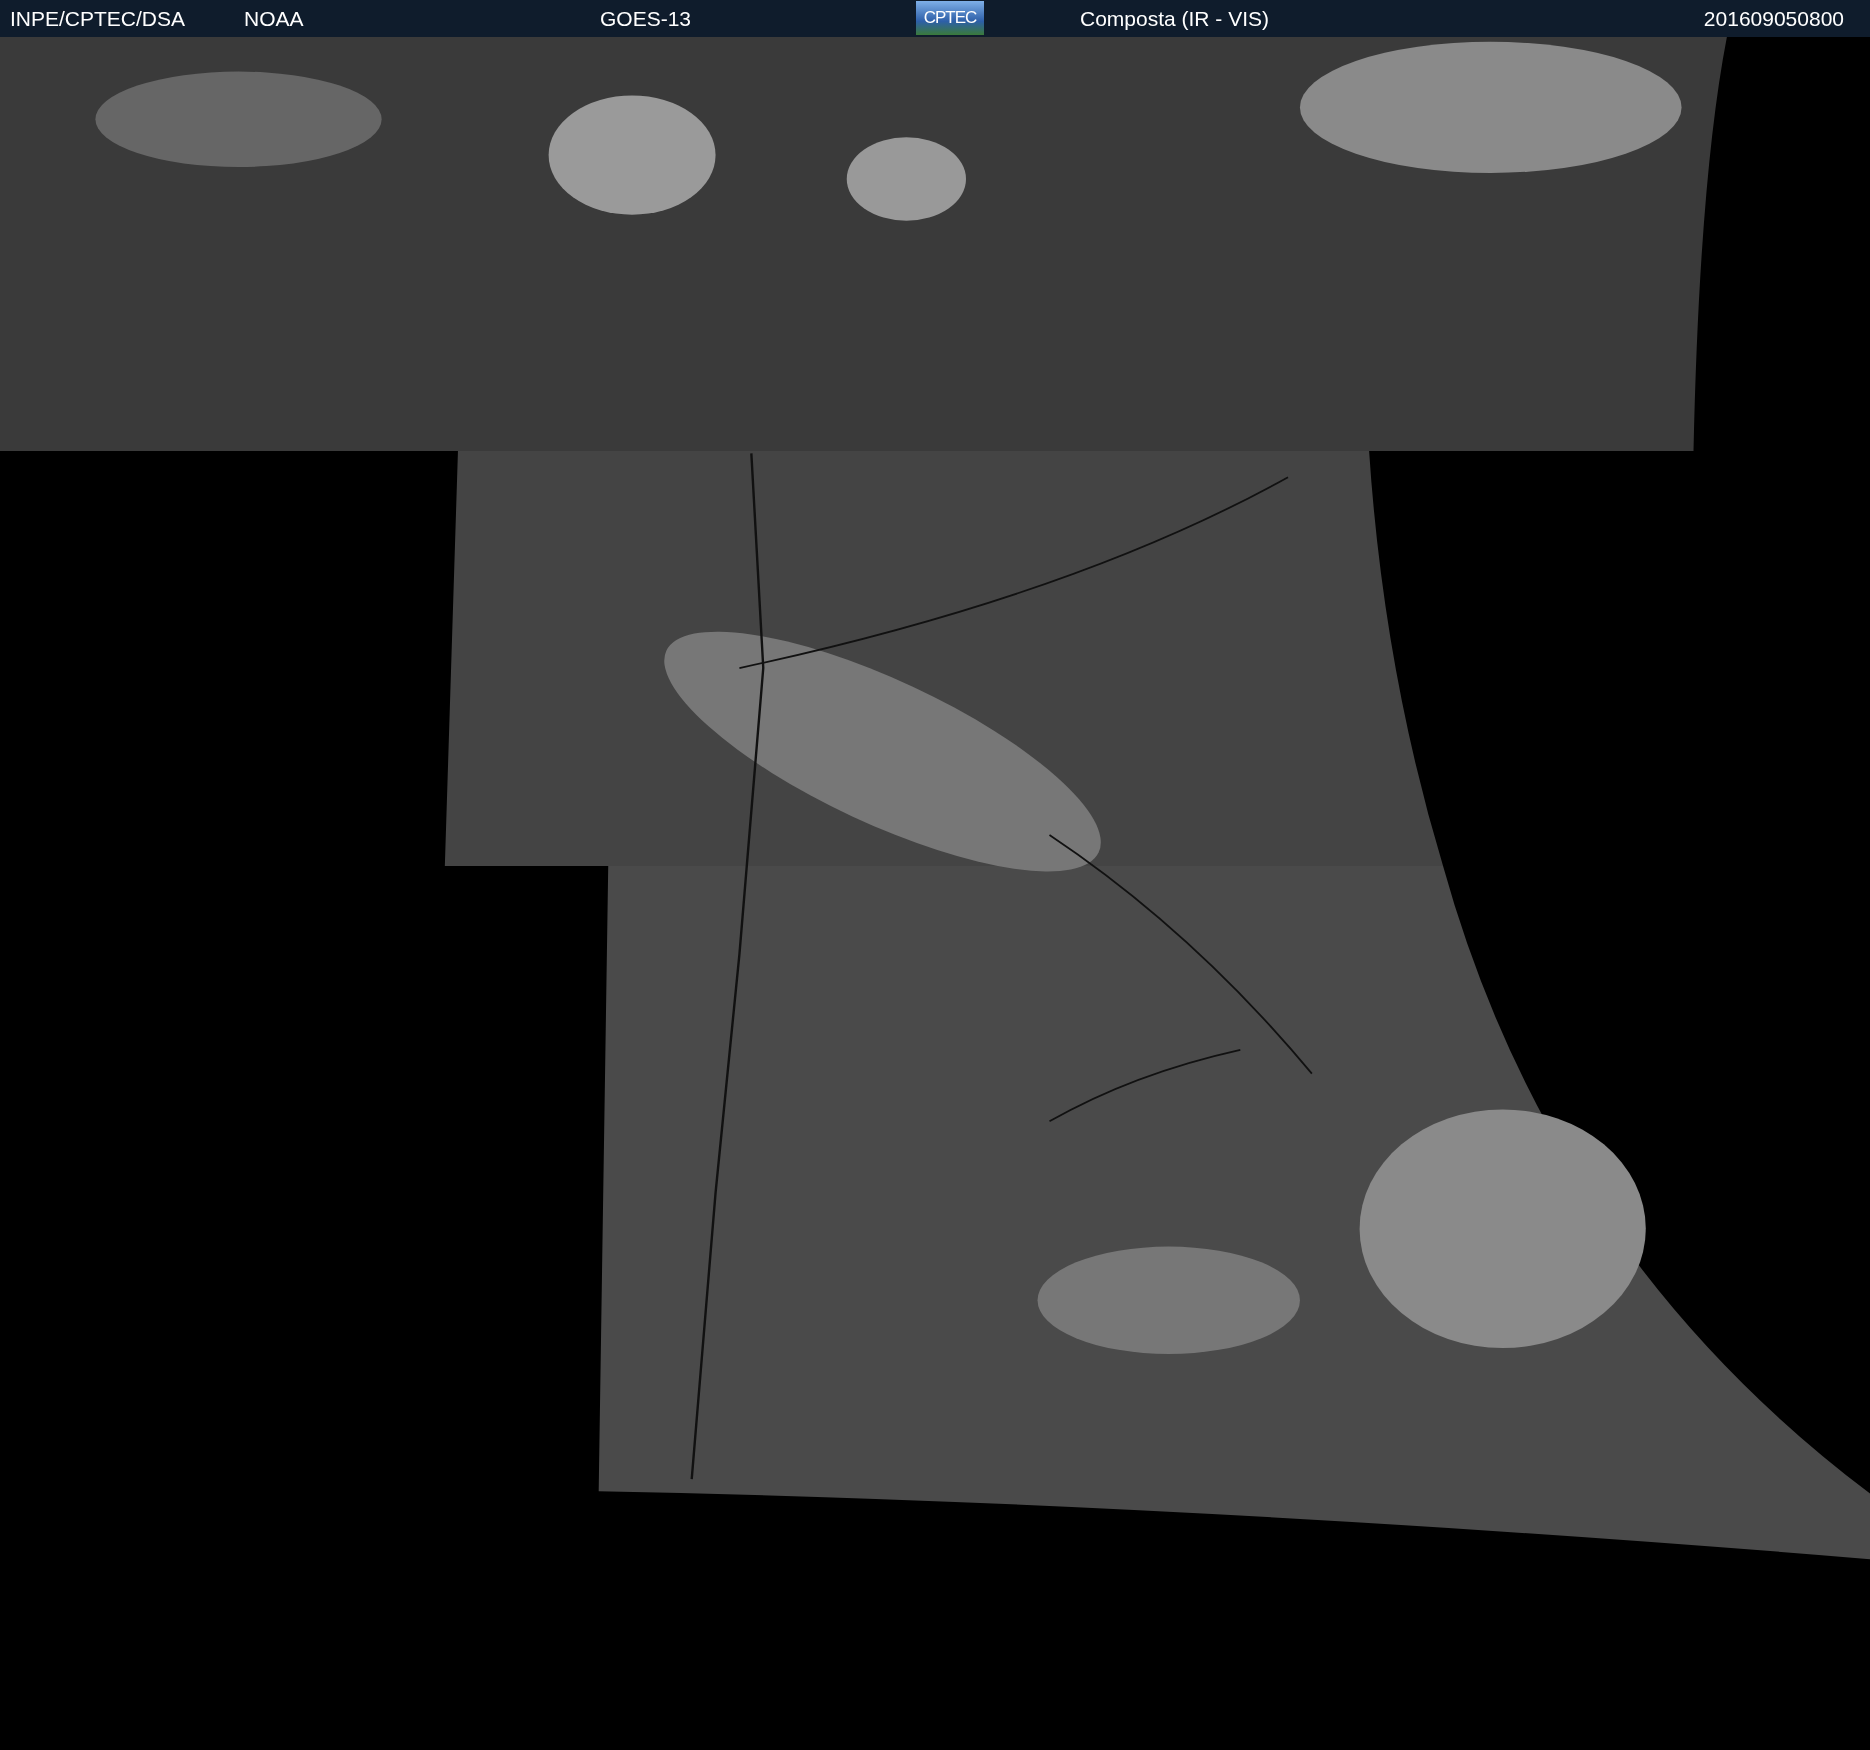  What do you see at coordinates (274, 19) in the screenshot?
I see `agency-label: NOAA` at bounding box center [274, 19].